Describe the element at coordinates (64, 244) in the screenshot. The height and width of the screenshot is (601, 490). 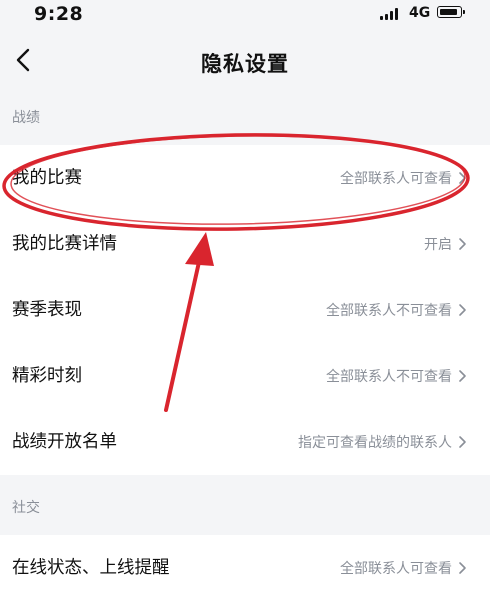
I see `row-label: 我的比赛详情` at that location.